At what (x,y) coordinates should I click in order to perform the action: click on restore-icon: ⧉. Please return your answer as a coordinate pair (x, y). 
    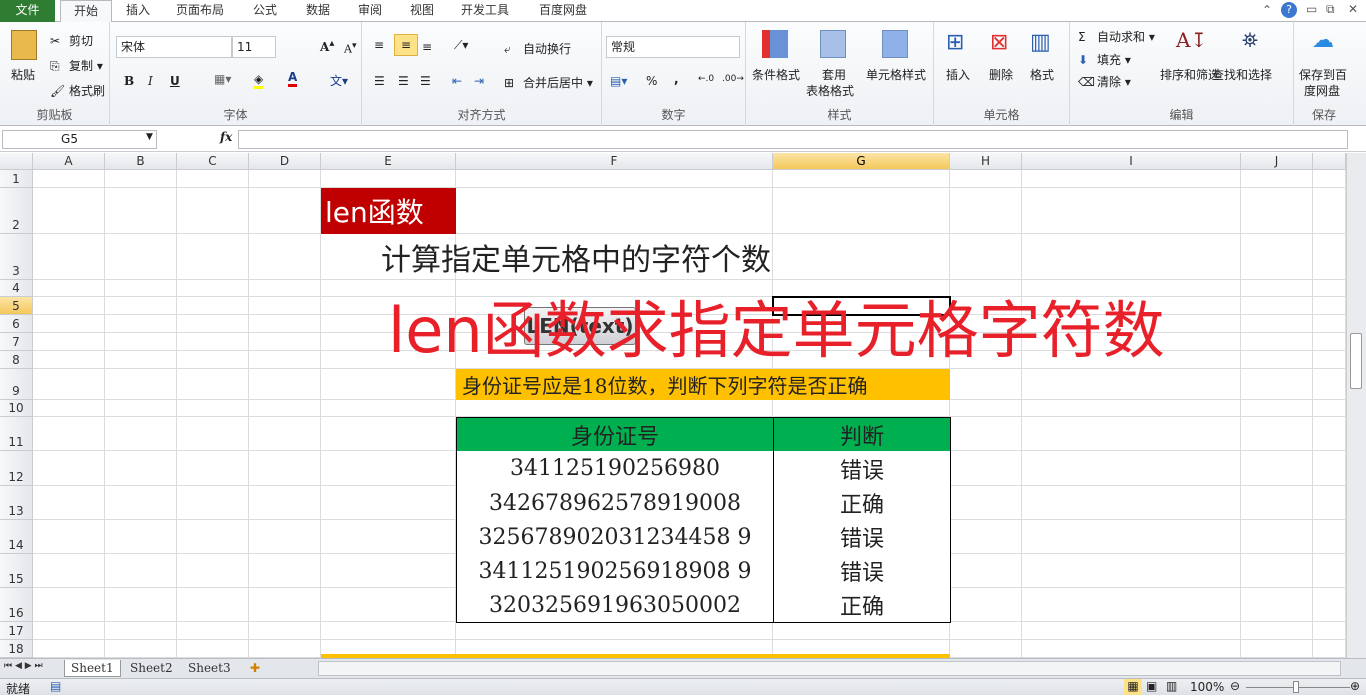
    Looking at the image, I should click on (1330, 9).